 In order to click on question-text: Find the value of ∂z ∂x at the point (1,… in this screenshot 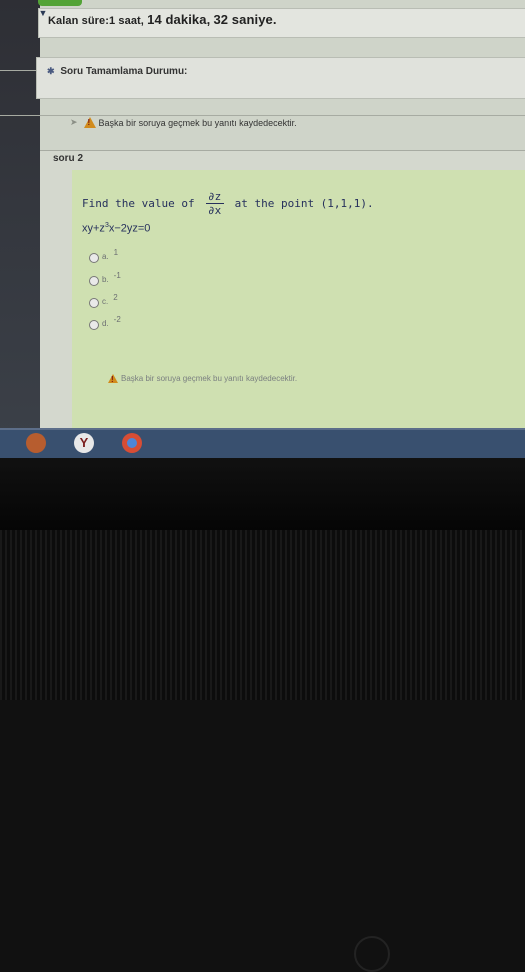, I will do `click(228, 203)`.